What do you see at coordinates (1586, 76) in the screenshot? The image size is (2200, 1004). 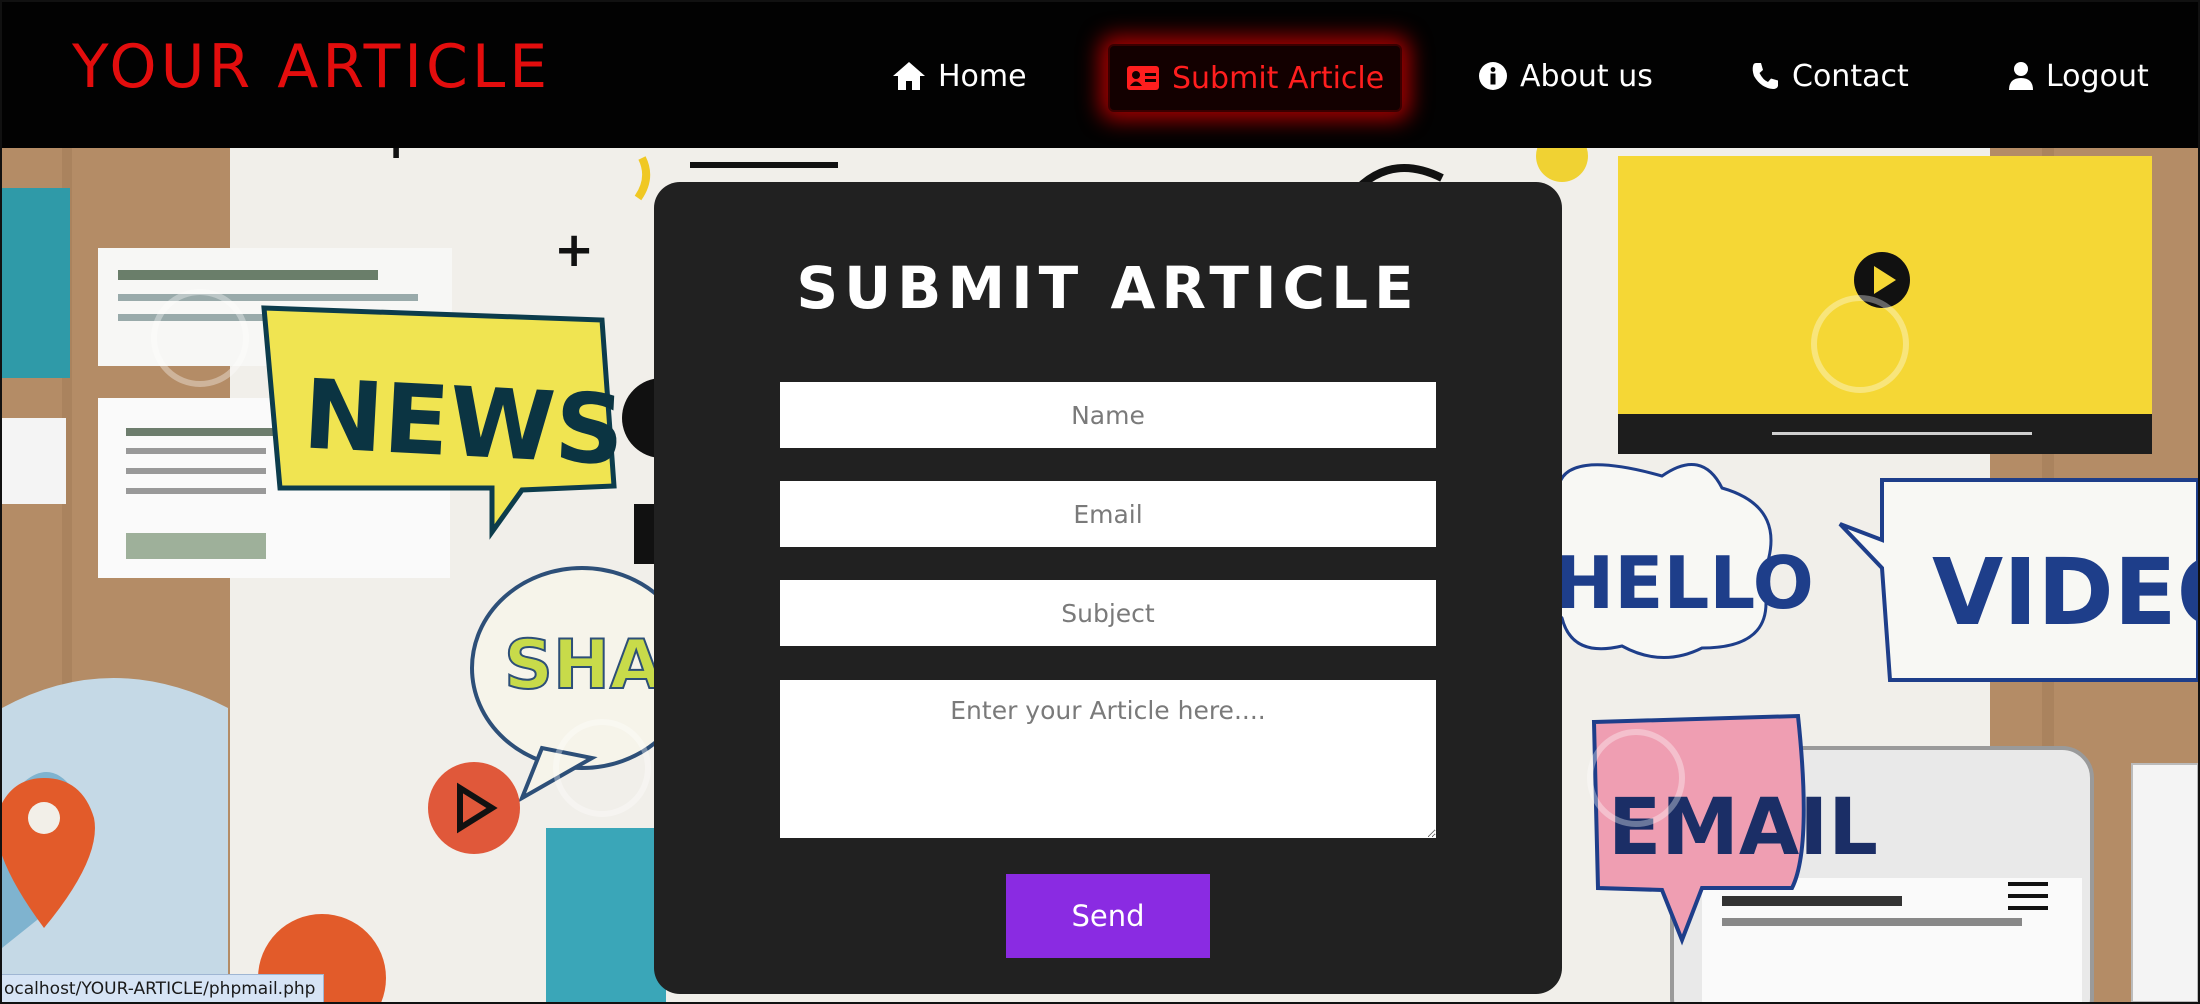 I see `nav-about-us-label: About us` at bounding box center [1586, 76].